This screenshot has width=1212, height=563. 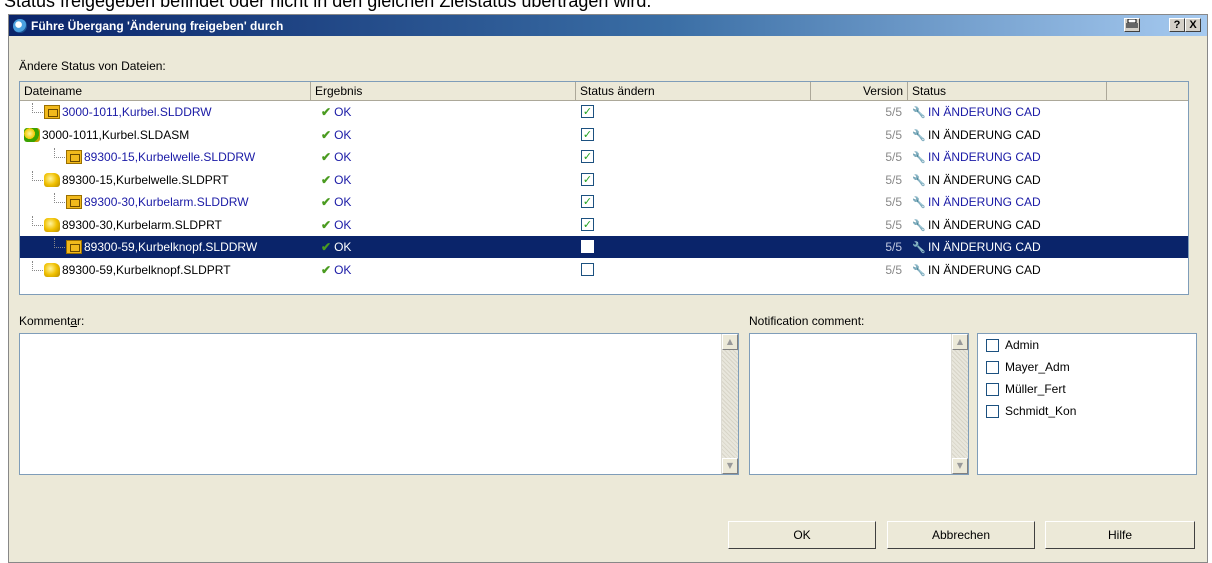 I want to click on column-header-version: Version, so click(x=859, y=91).